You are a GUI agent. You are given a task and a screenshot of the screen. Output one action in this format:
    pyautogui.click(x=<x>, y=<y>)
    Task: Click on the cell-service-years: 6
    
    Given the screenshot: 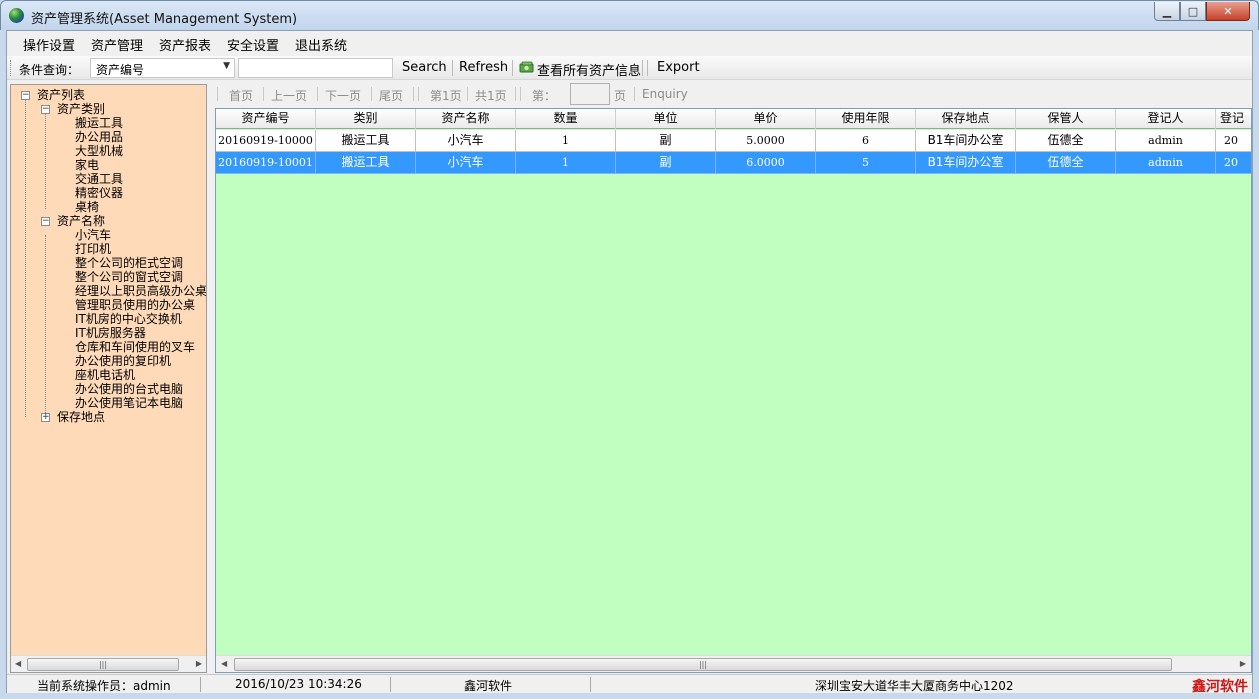 What is the action you would take?
    pyautogui.click(x=866, y=141)
    